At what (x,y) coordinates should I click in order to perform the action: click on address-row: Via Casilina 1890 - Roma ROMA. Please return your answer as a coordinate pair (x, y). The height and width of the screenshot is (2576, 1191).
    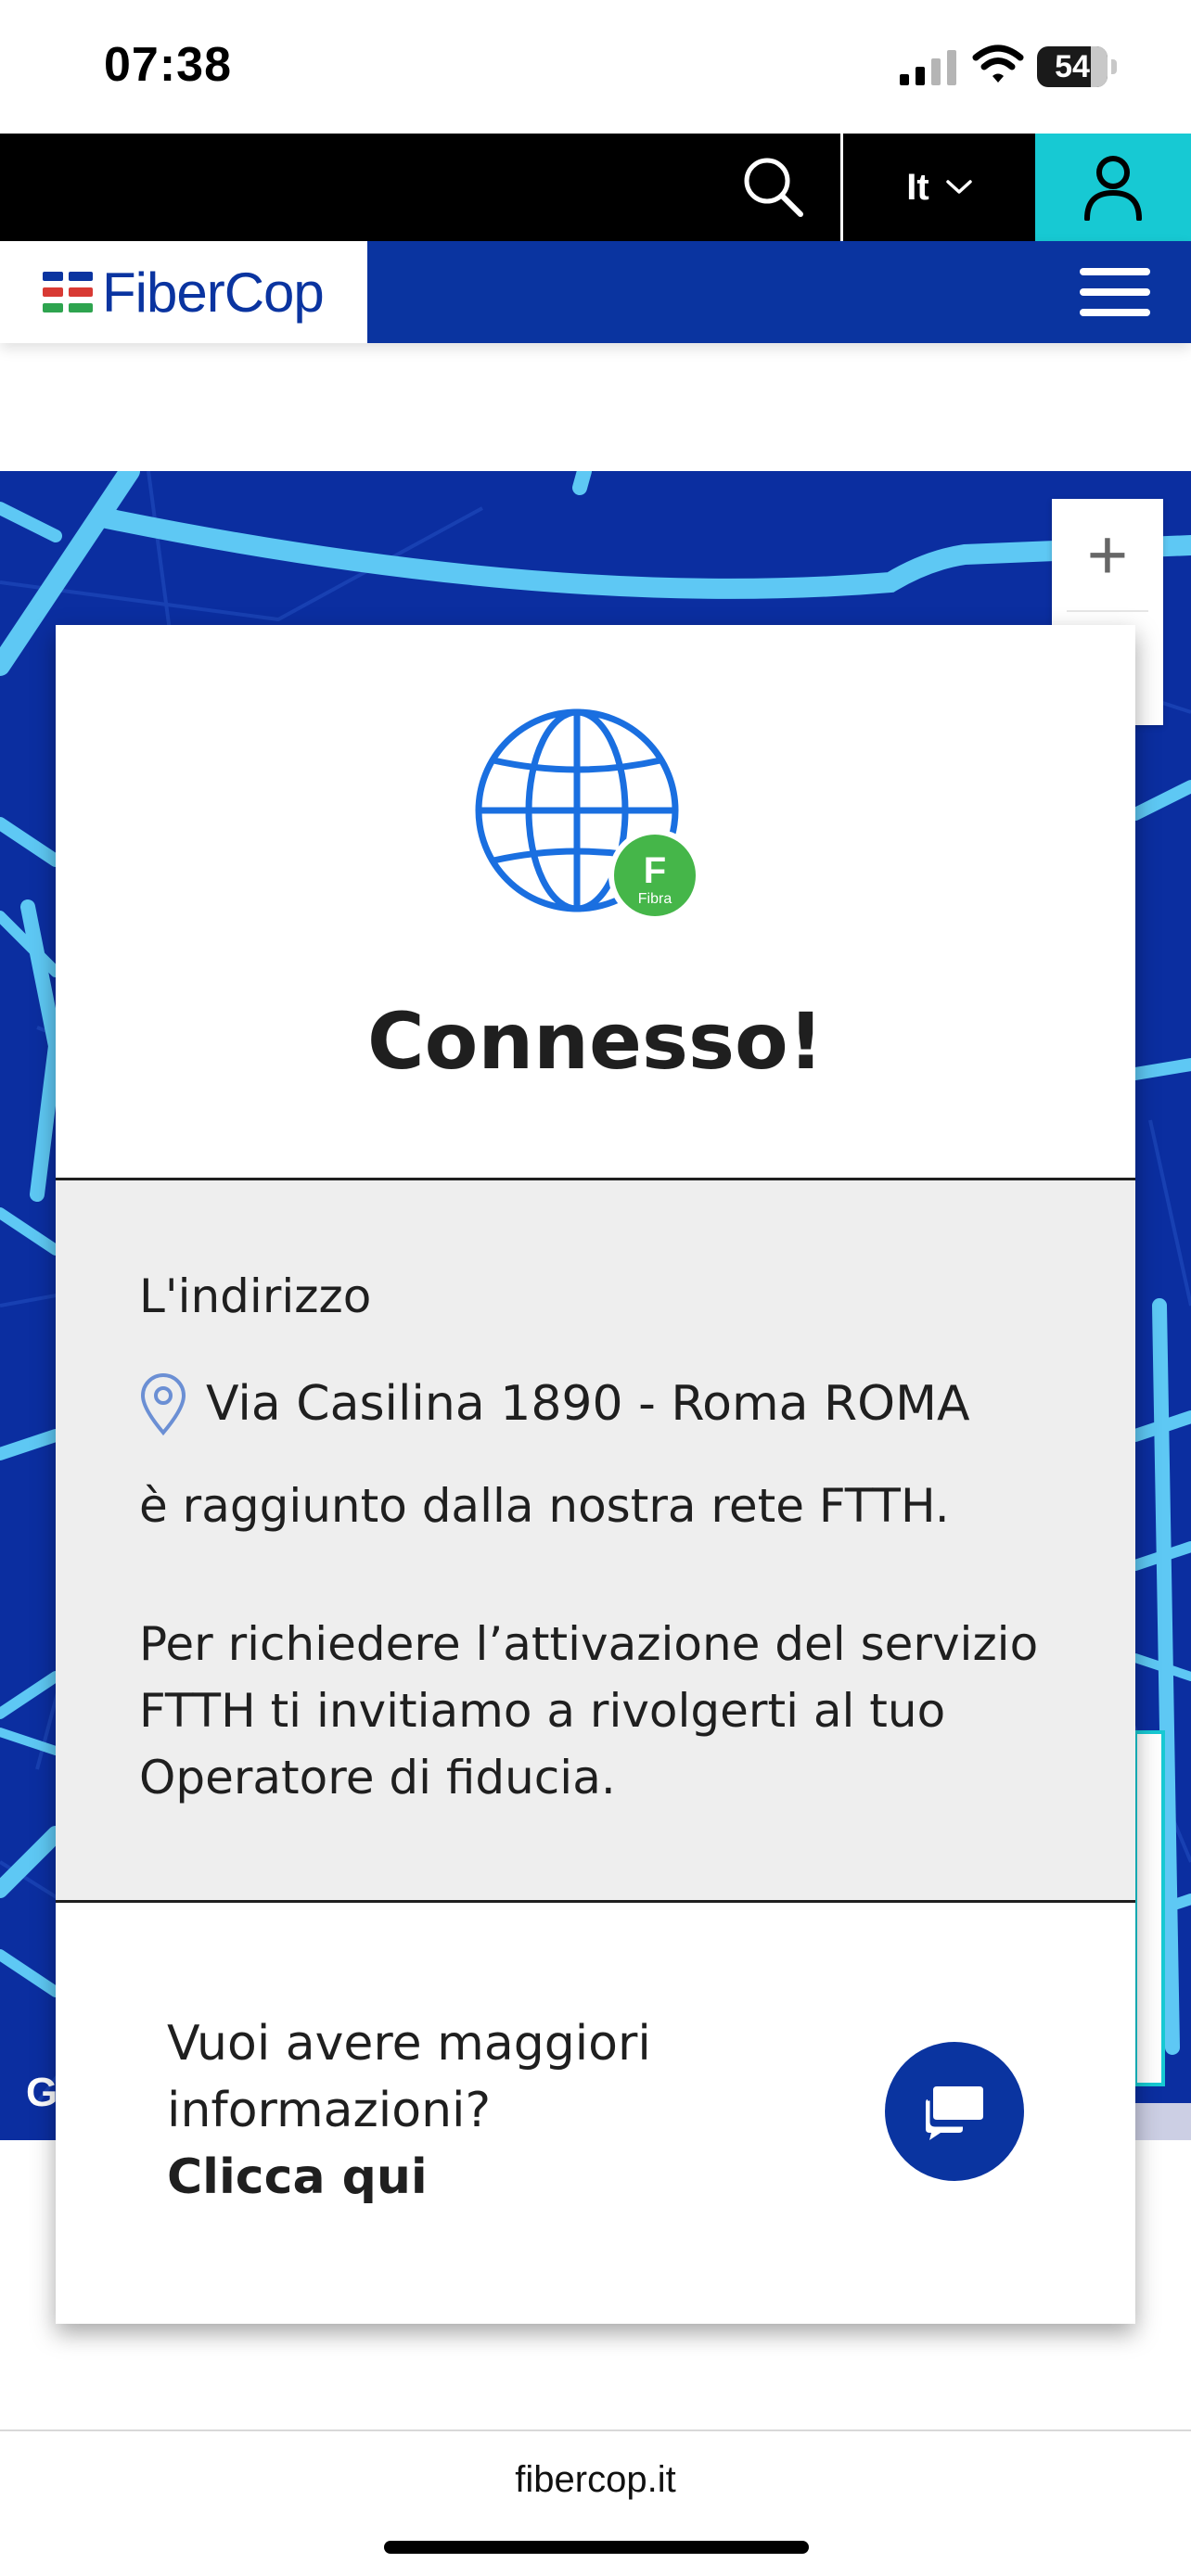
    Looking at the image, I should click on (553, 1404).